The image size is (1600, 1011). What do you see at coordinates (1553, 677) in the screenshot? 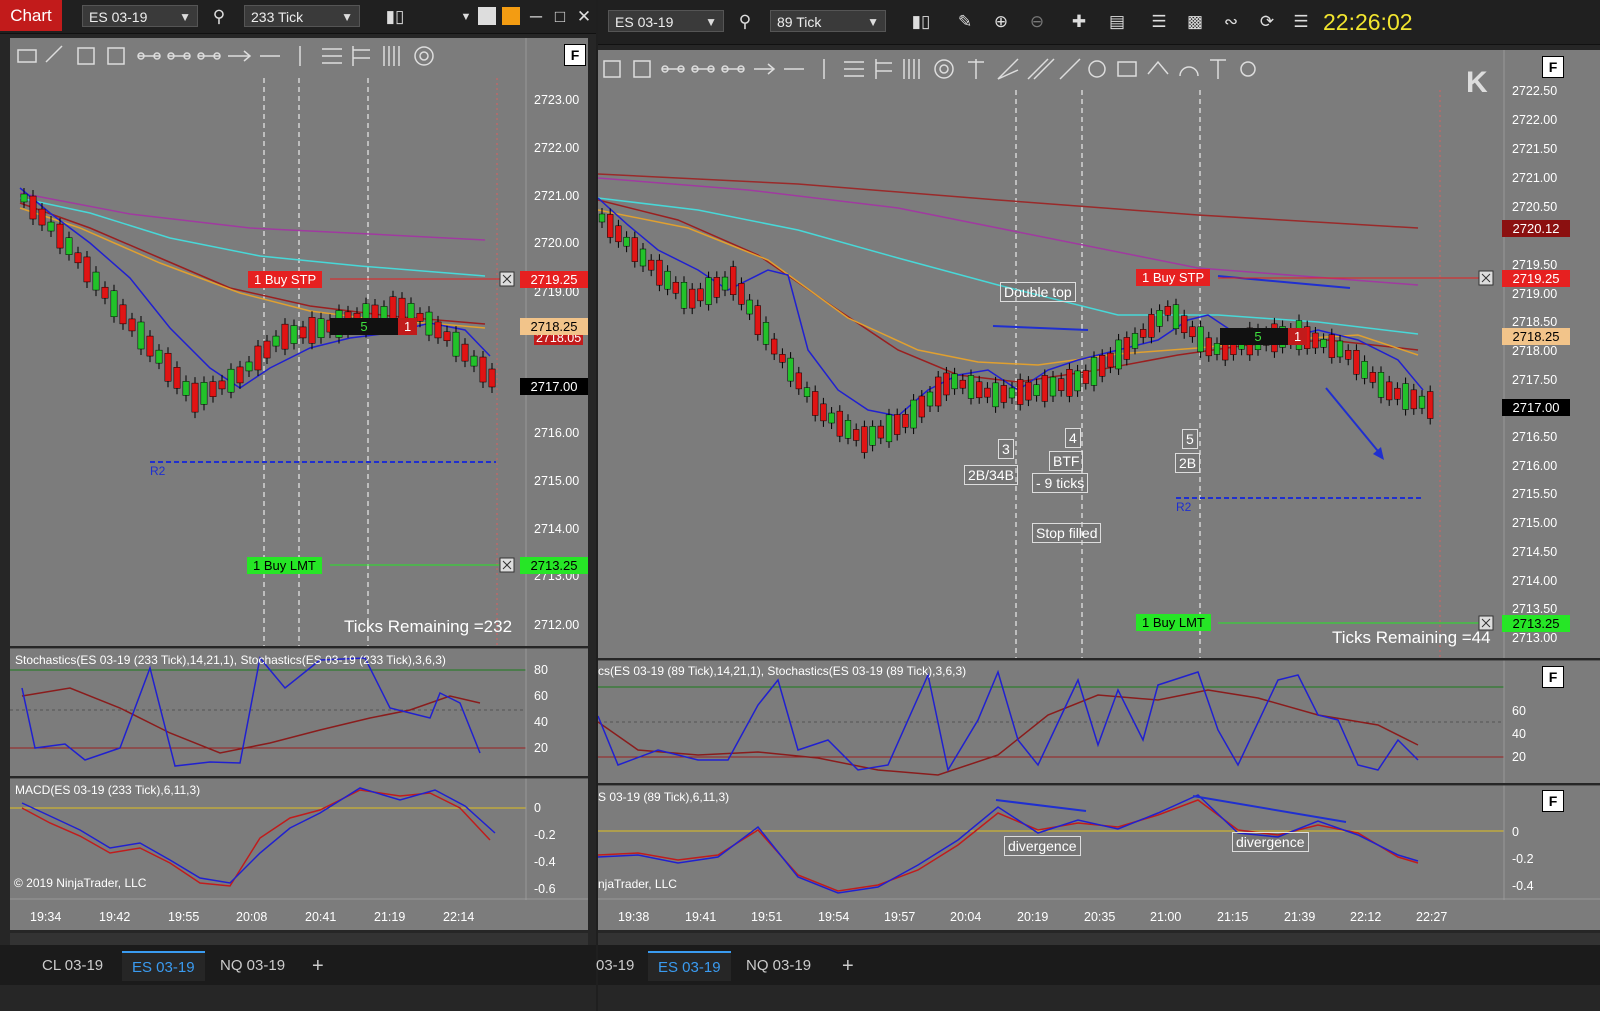
I see `right-stoch-f-button: F` at bounding box center [1553, 677].